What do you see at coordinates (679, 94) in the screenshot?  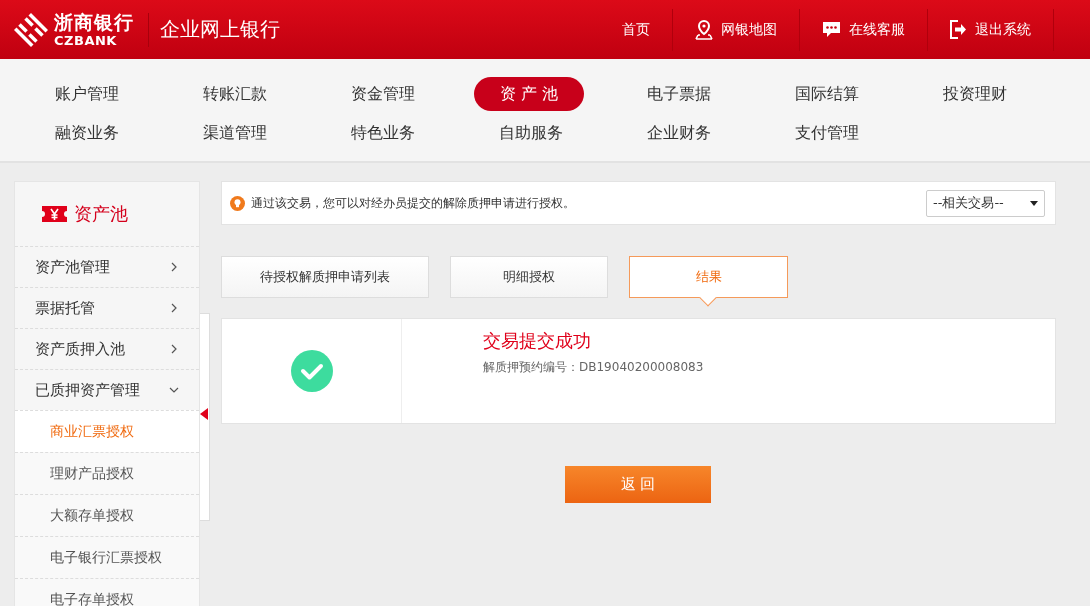 I see `nav-tab: 电子票据` at bounding box center [679, 94].